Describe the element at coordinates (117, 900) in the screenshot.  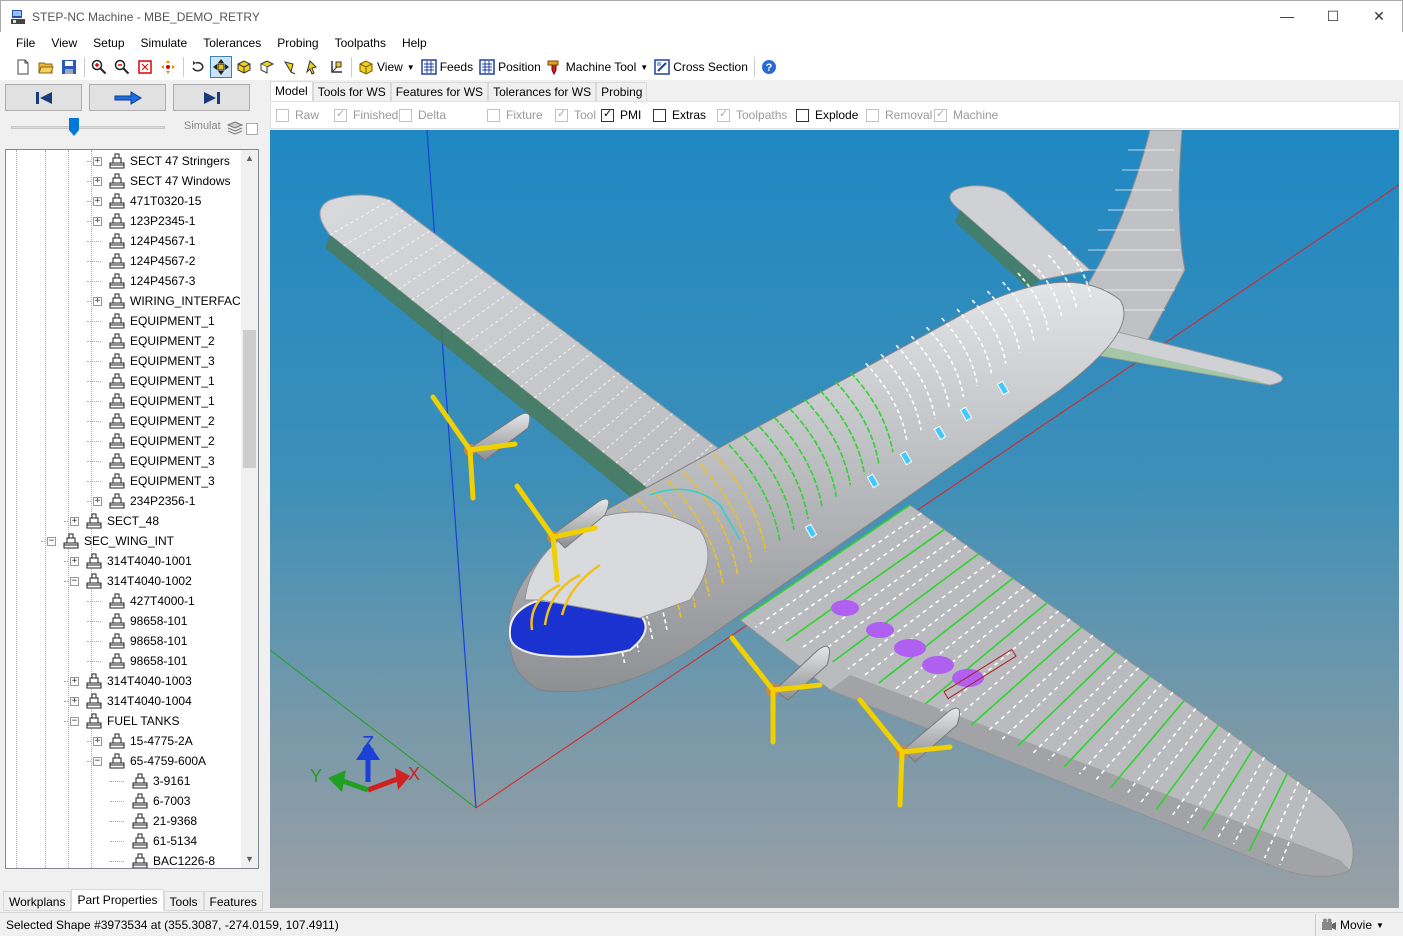
I see `tab-part-properties: Part Properties` at that location.